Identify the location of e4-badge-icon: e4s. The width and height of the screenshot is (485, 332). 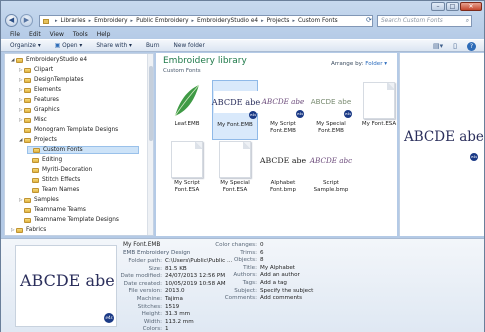
(109, 318).